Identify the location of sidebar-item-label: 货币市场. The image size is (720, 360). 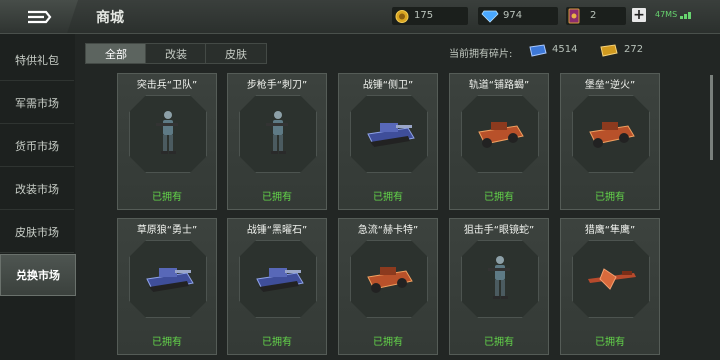
(37, 146).